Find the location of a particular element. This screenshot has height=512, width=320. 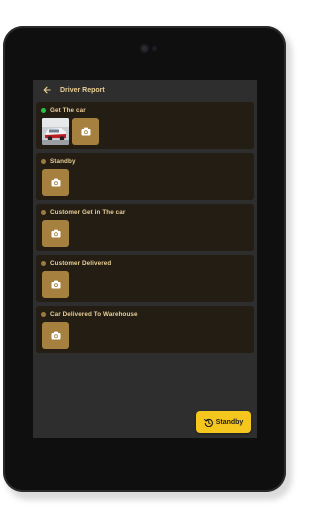

step-card-car-delivered-warehouse: Car Delivered To Warehouse is located at coordinates (145, 329).